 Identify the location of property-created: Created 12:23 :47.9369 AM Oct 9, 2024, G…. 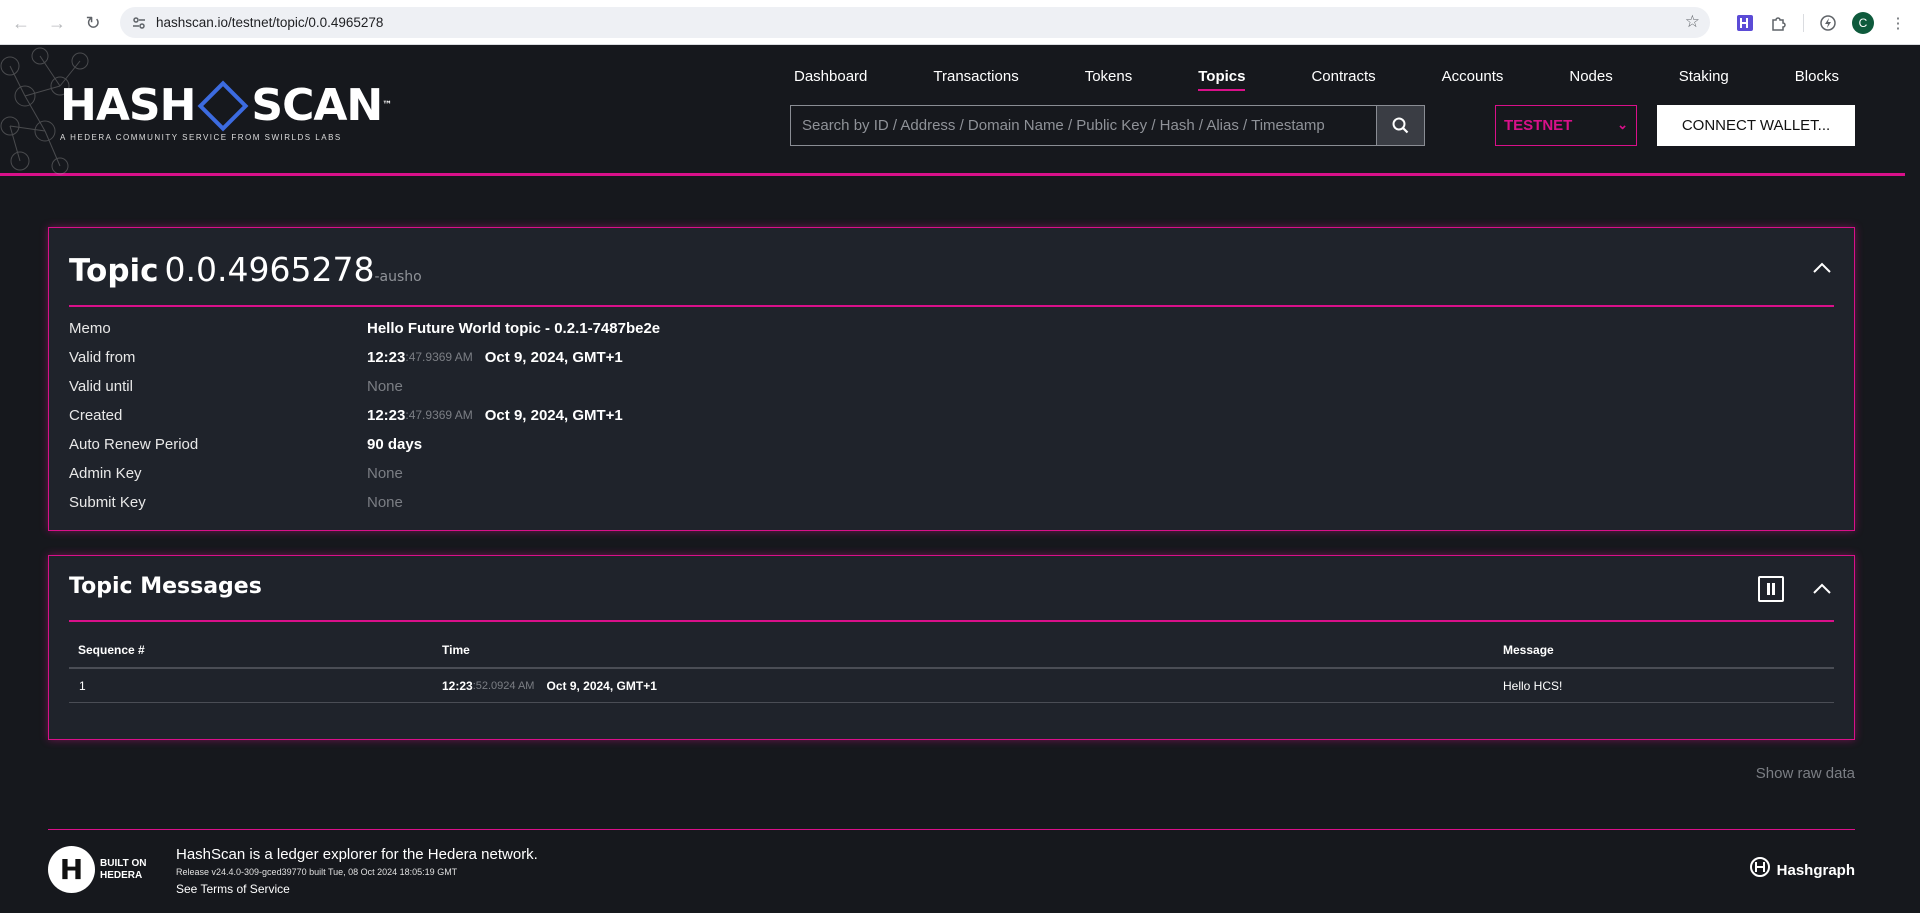
(949, 415).